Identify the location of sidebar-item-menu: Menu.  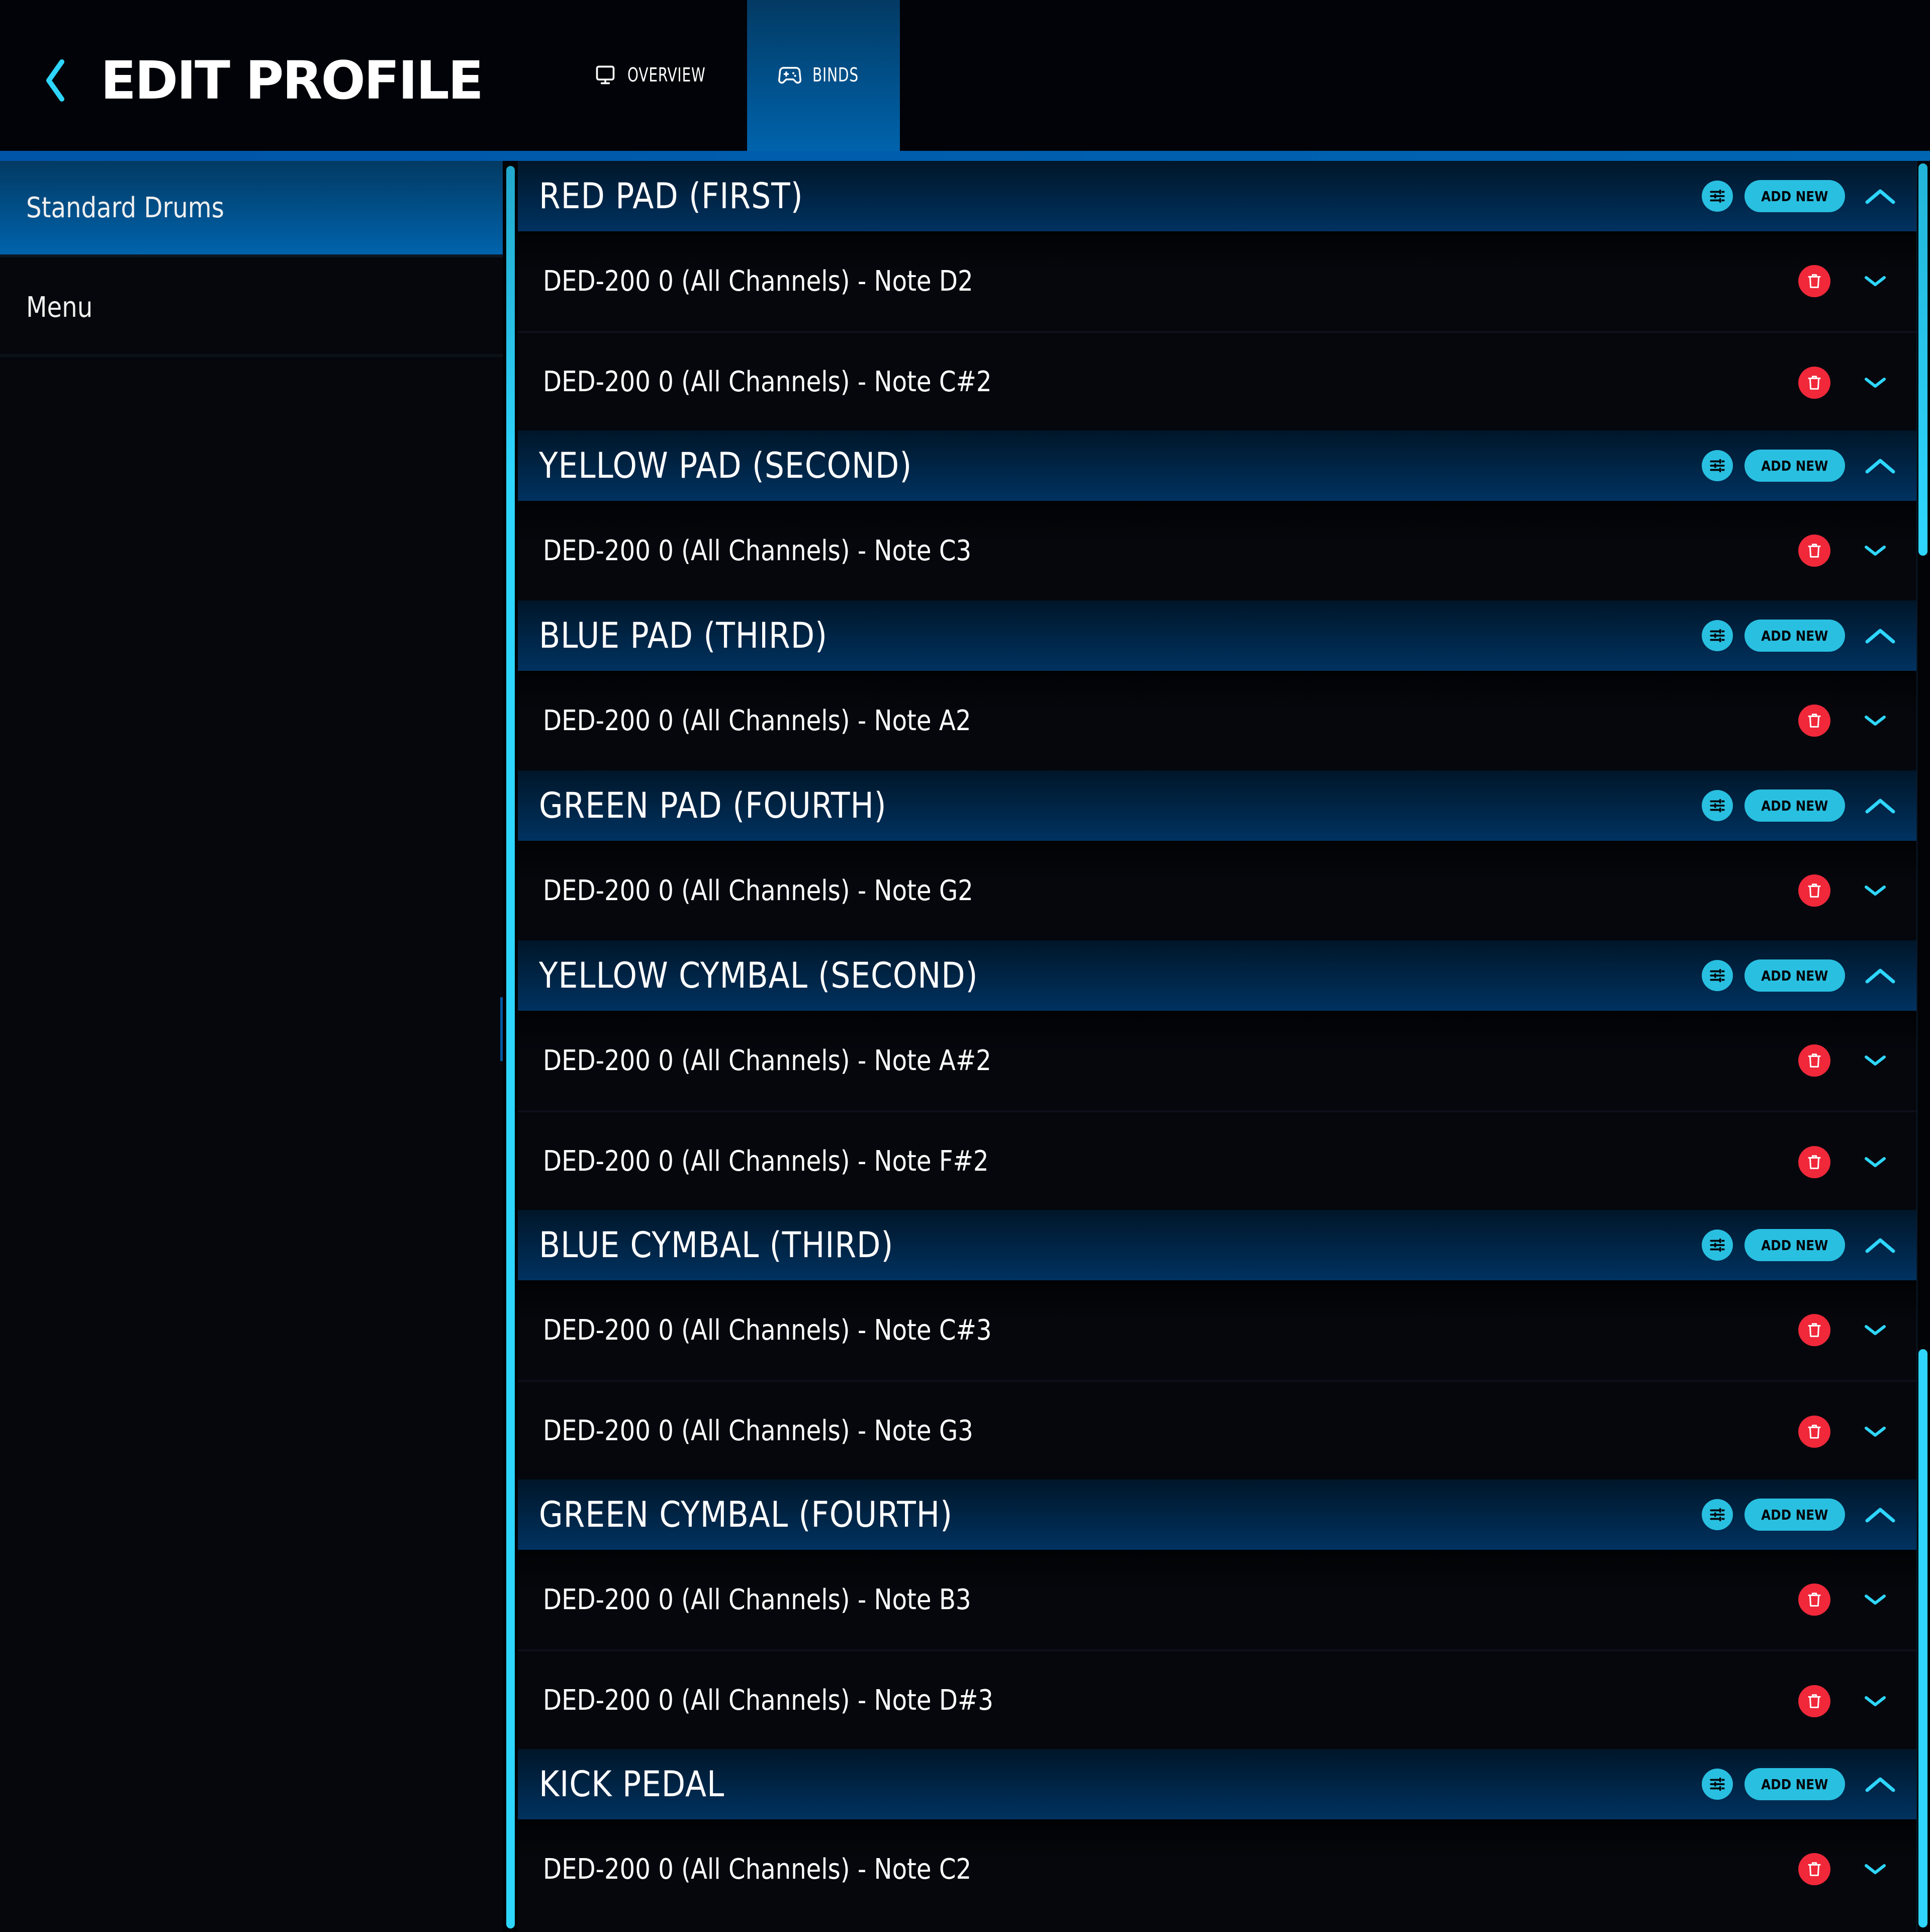
(251, 308).